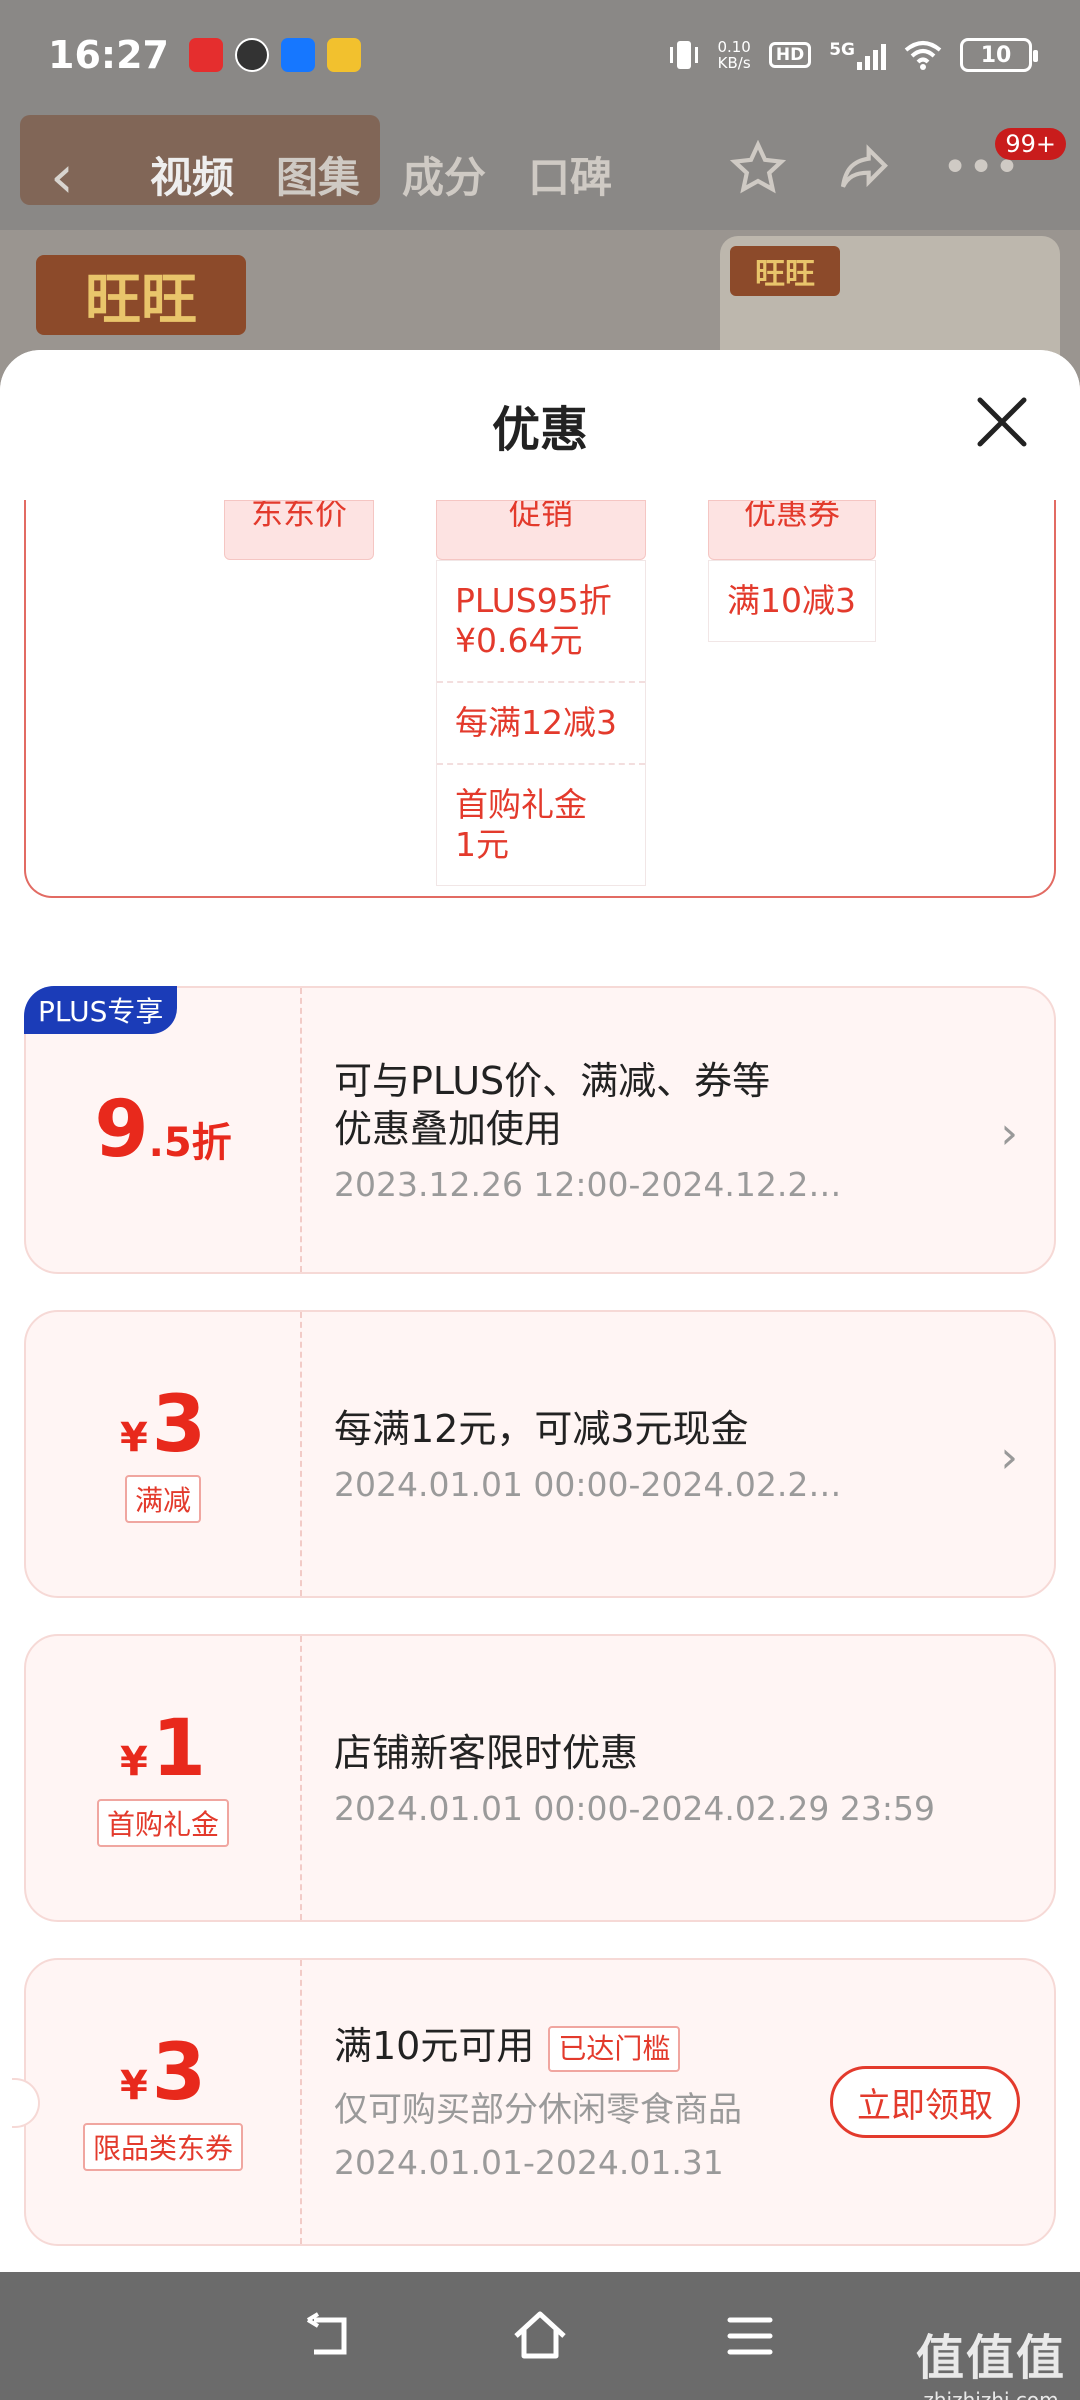 This screenshot has height=2400, width=1080. I want to click on jd-price-header: 东东价, so click(299, 530).